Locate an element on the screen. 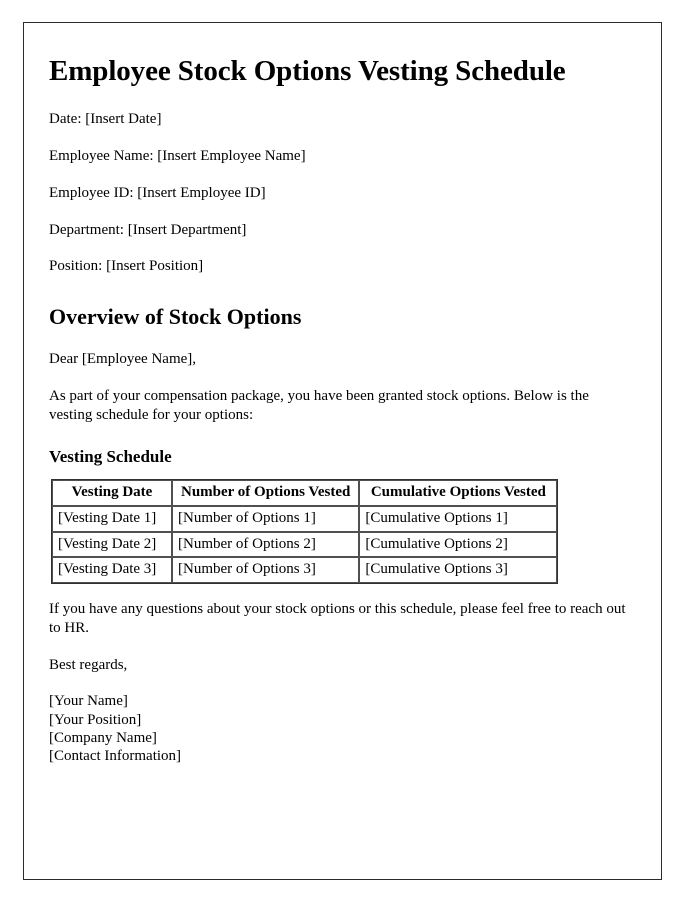  column-header-cumulative-options: Cumulative Options Vested is located at coordinates (458, 493).